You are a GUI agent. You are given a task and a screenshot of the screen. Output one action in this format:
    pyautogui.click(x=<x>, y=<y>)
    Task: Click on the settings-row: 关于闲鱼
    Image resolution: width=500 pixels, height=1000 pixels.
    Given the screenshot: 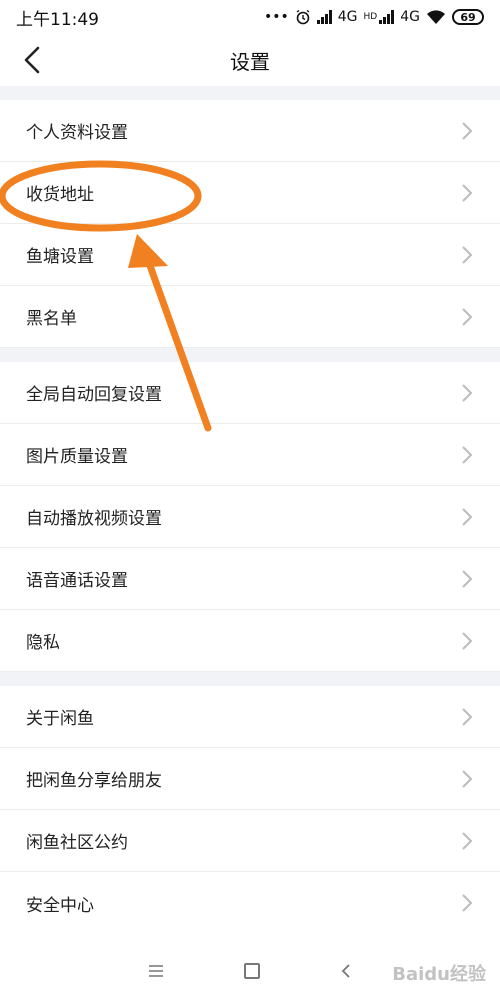 What is the action you would take?
    pyautogui.click(x=250, y=717)
    